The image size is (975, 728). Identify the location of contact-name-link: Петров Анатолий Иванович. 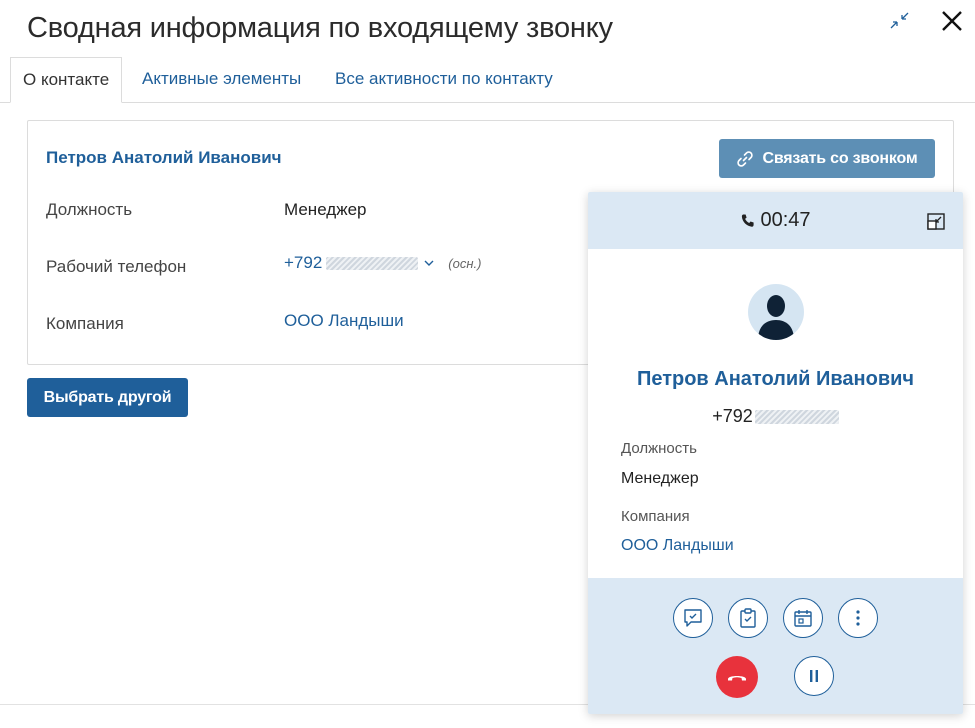
(164, 158).